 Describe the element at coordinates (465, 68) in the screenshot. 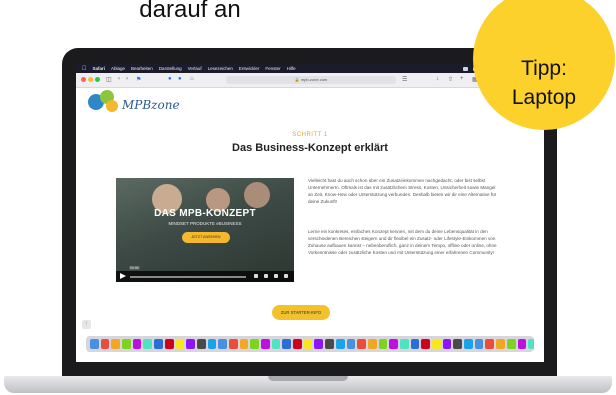

I see `status-icon` at that location.